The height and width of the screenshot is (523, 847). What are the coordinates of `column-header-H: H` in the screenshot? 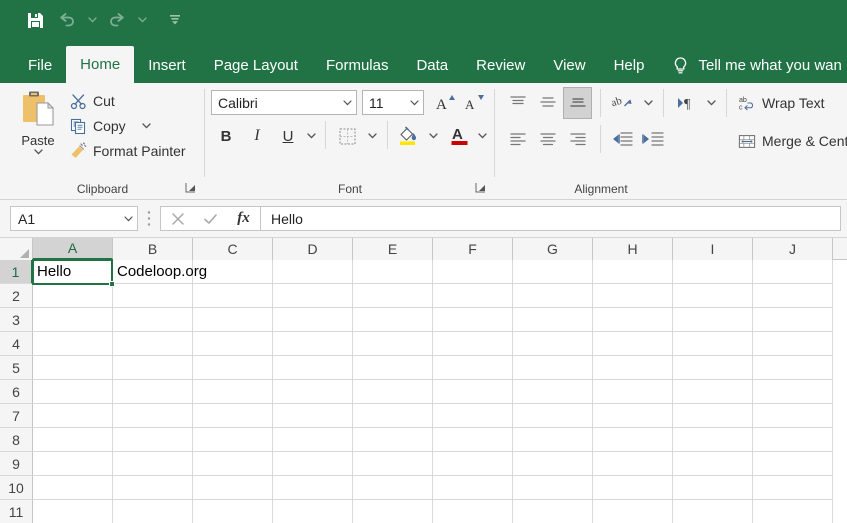 It's located at (633, 249).